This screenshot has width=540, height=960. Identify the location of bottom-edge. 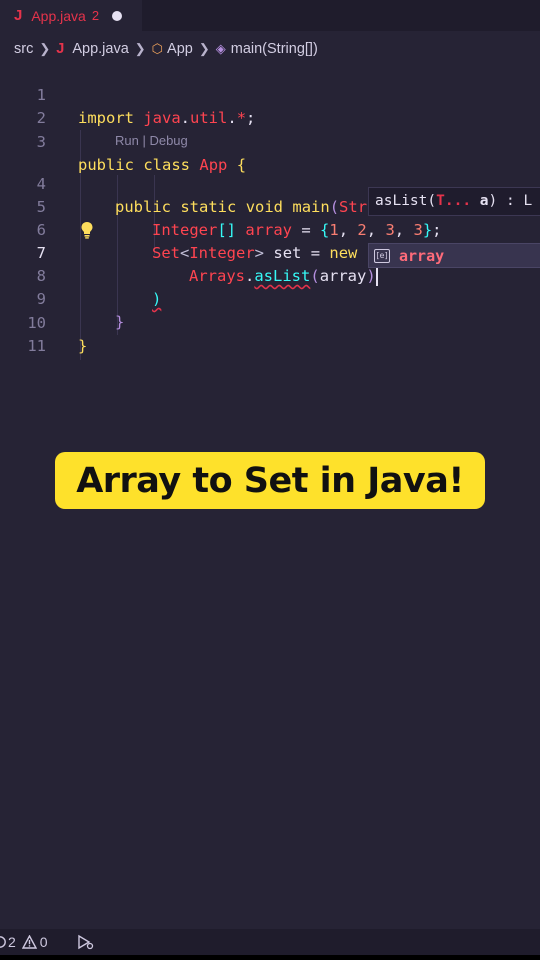
(270, 957).